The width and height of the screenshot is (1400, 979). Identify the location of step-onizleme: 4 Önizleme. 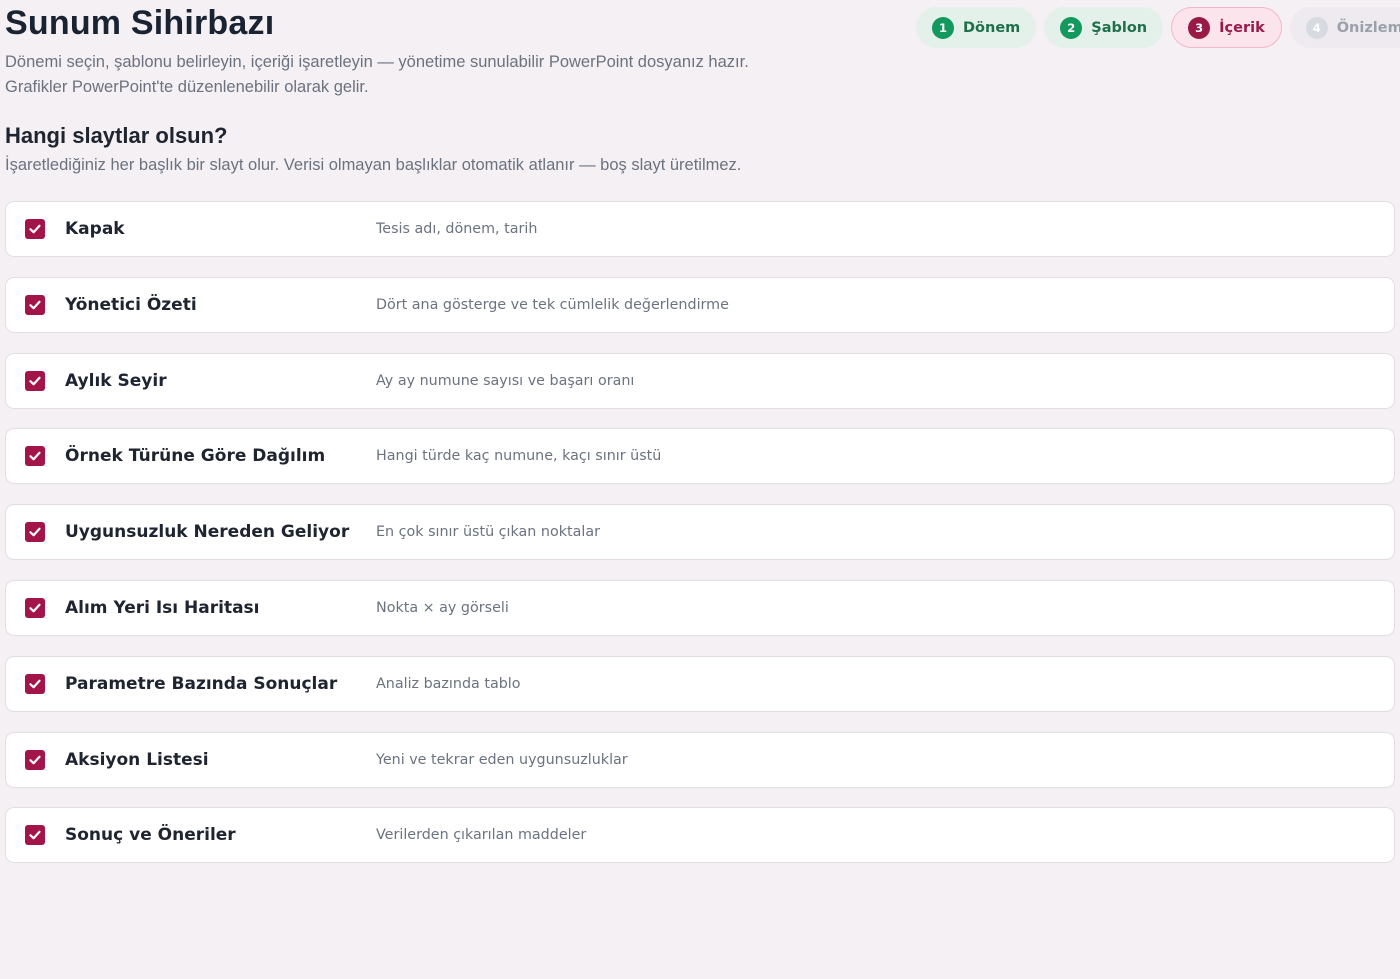
(1344, 27).